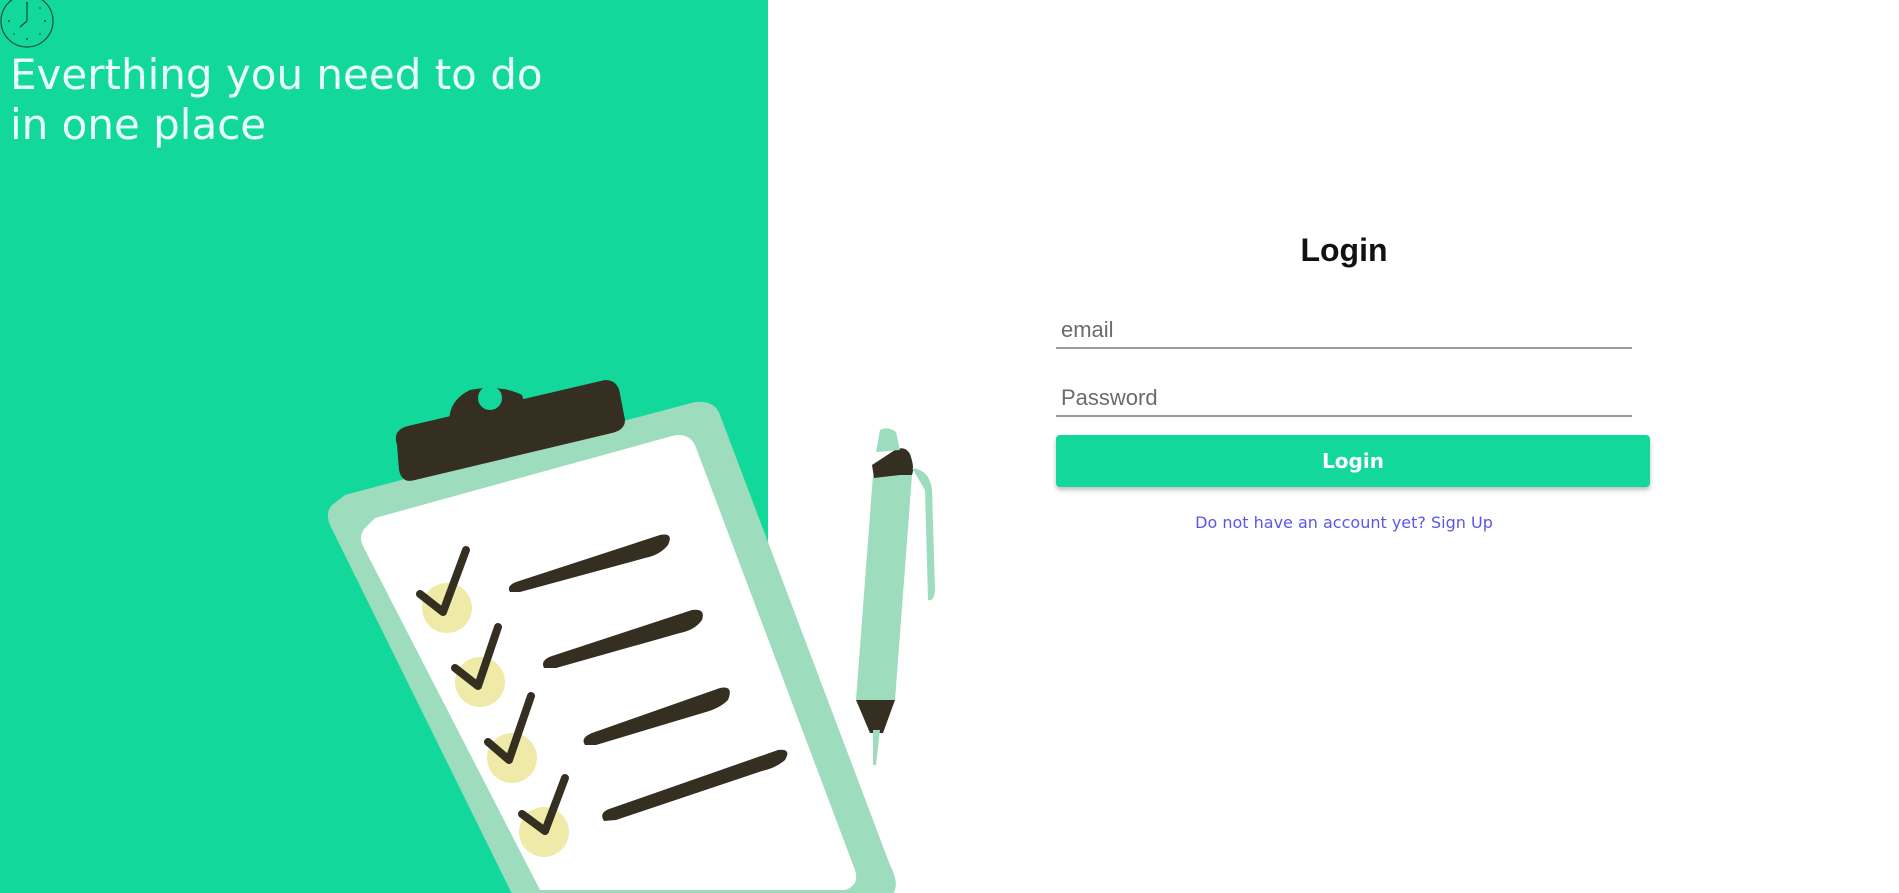 The width and height of the screenshot is (1899, 893). Describe the element at coordinates (1344, 522) in the screenshot. I see `signup-link: Do not have an account yet? Sign Up` at that location.